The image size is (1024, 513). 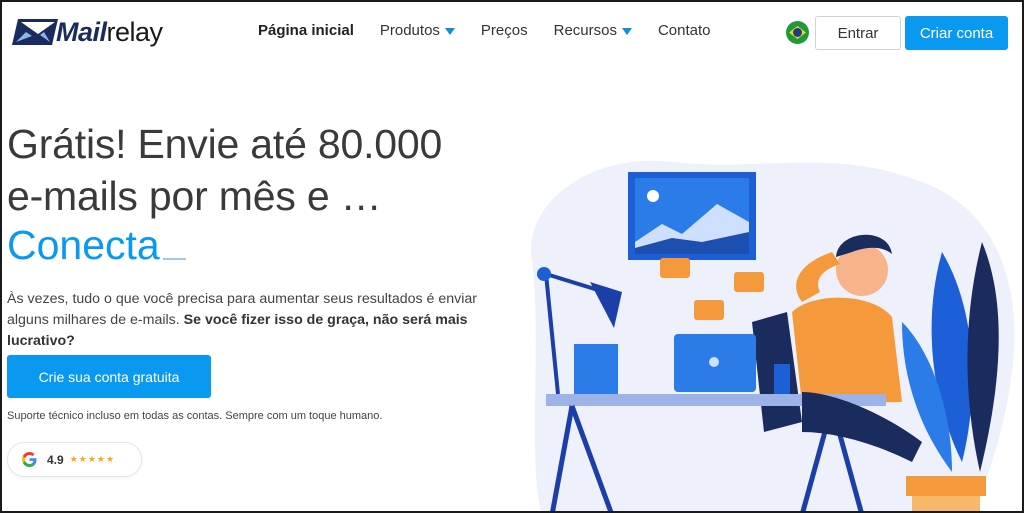 What do you see at coordinates (714, 362) in the screenshot?
I see `laptop-logo` at bounding box center [714, 362].